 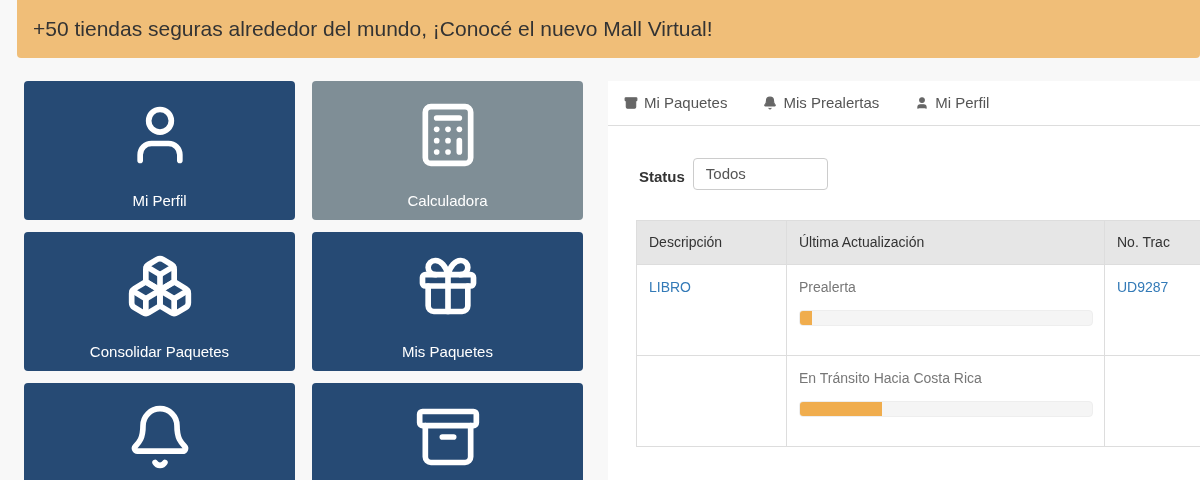 What do you see at coordinates (821, 103) in the screenshot?
I see `nav-tab: Mis Prealertas` at bounding box center [821, 103].